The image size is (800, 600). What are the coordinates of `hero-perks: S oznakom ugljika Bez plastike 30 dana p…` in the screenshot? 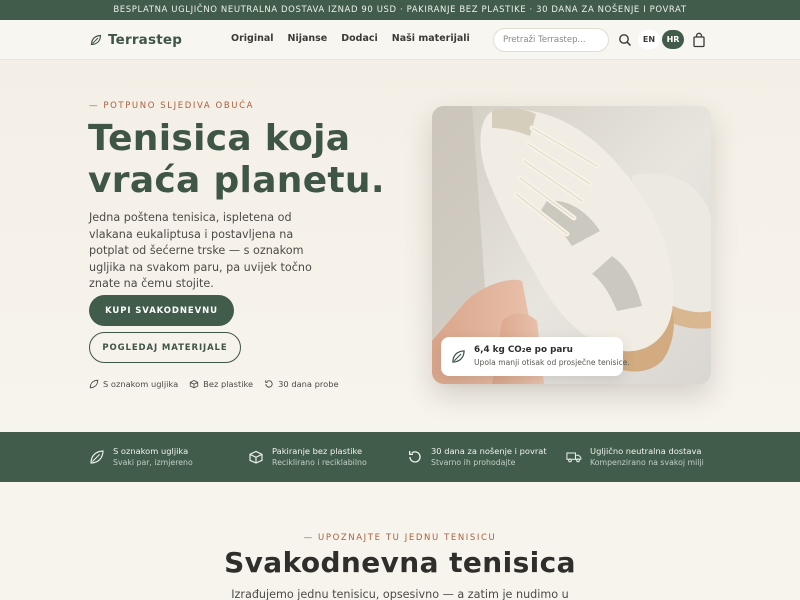 It's located at (214, 384).